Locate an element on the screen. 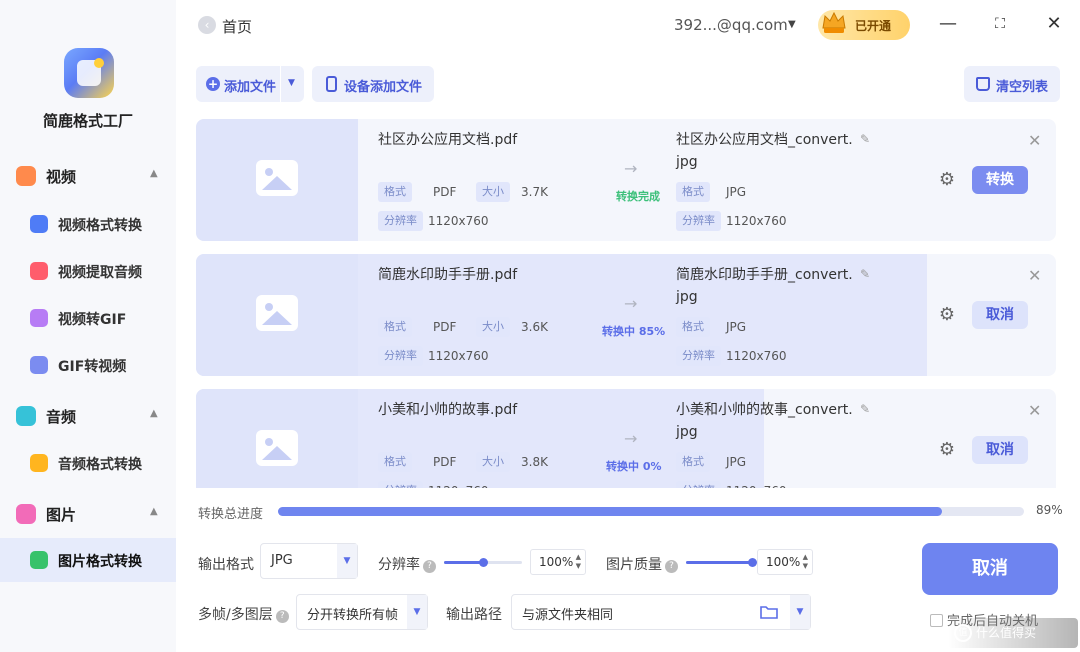  sidebar-group-video: 视频 ▲ is located at coordinates (88, 176).